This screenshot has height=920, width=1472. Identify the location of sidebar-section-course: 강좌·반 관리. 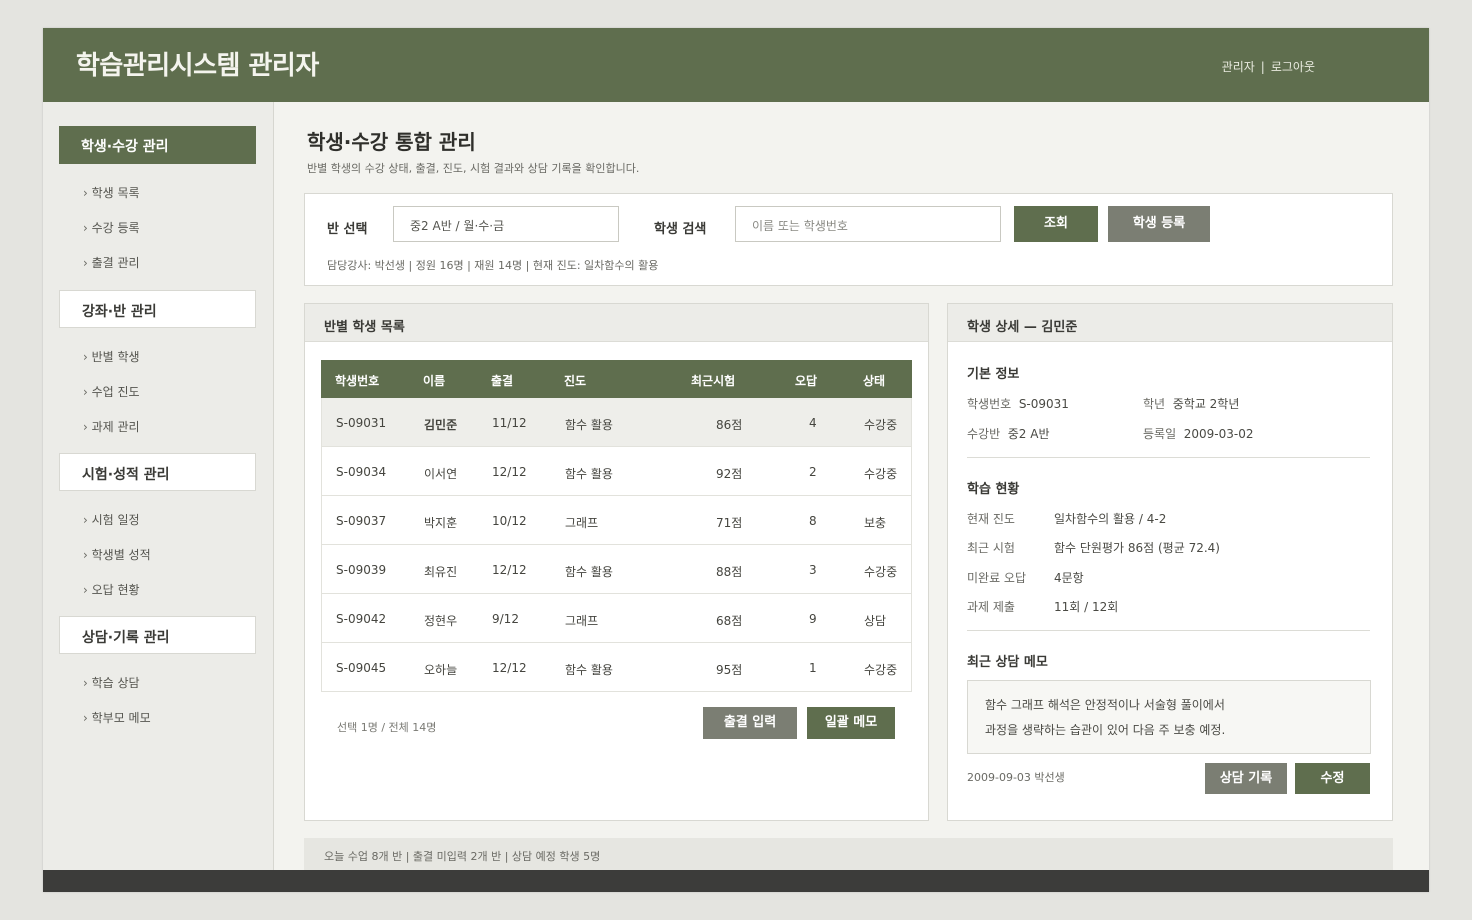
(157, 309).